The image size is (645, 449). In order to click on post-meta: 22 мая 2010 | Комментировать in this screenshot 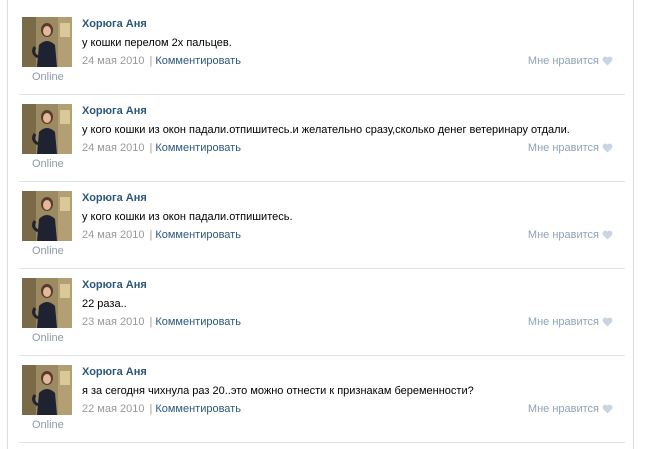, I will do `click(161, 409)`.